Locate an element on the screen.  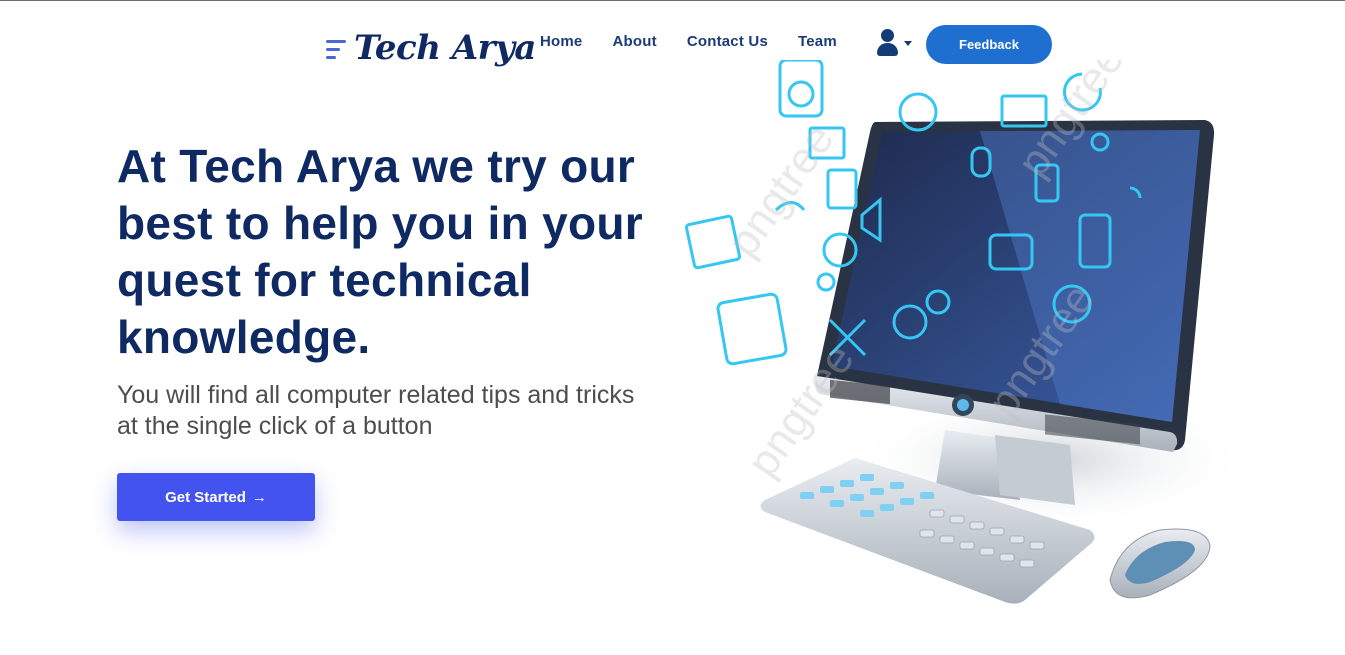
nav-about: About is located at coordinates (634, 41).